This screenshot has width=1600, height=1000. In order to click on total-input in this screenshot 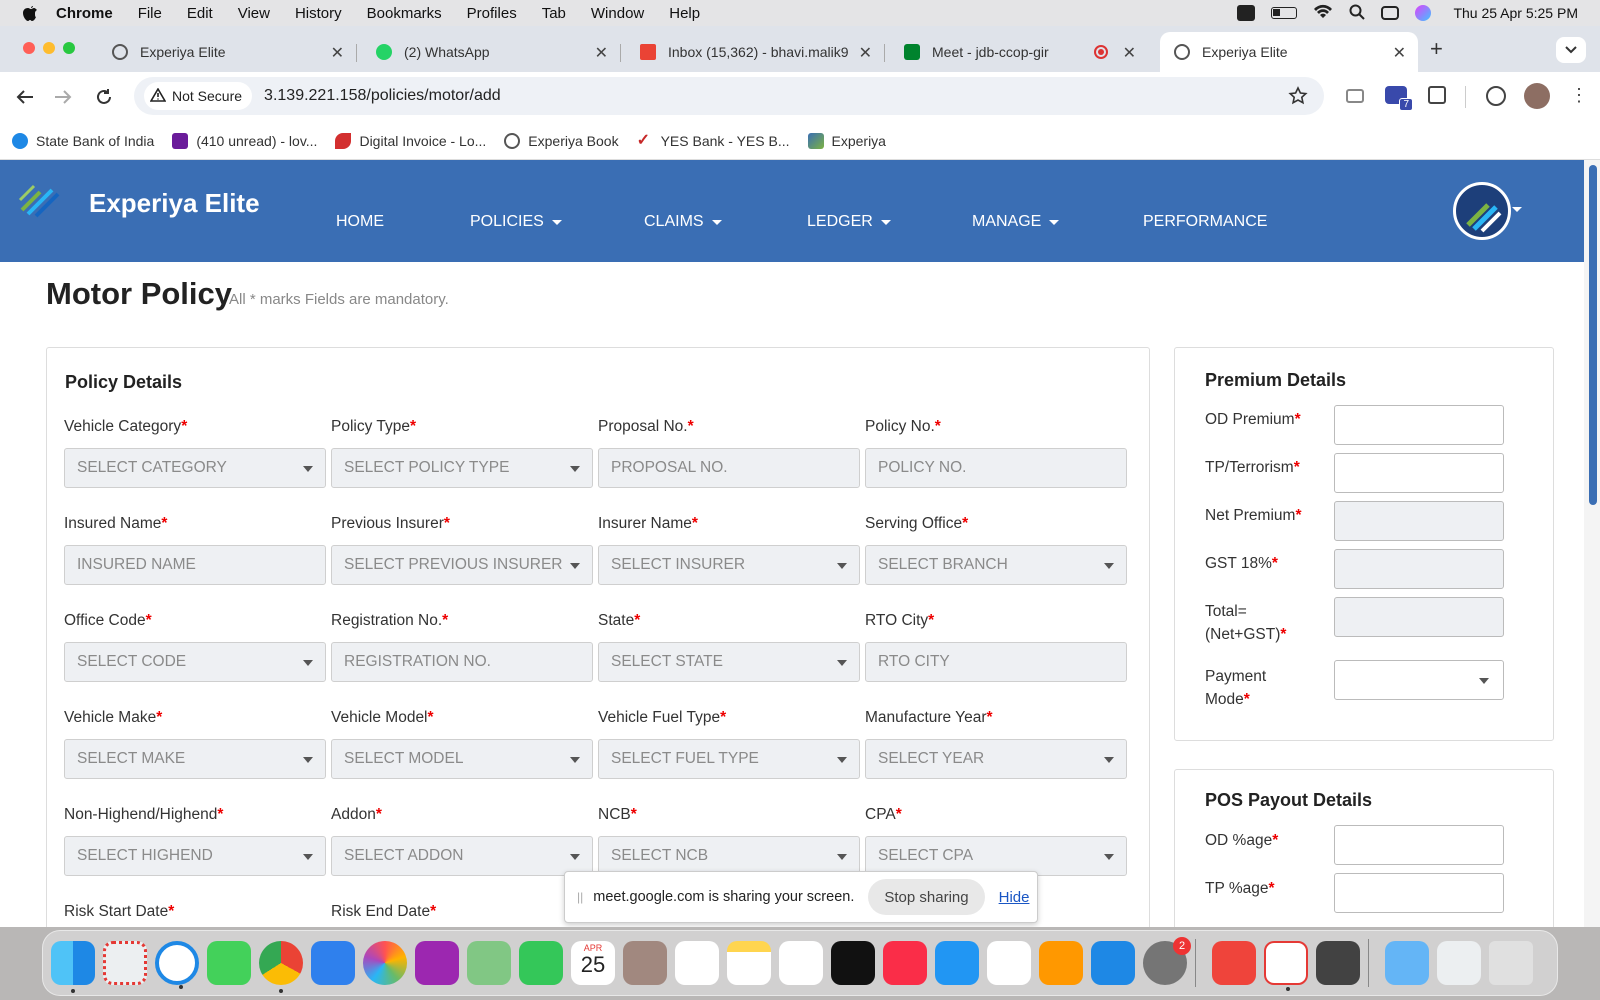, I will do `click(1419, 617)`.